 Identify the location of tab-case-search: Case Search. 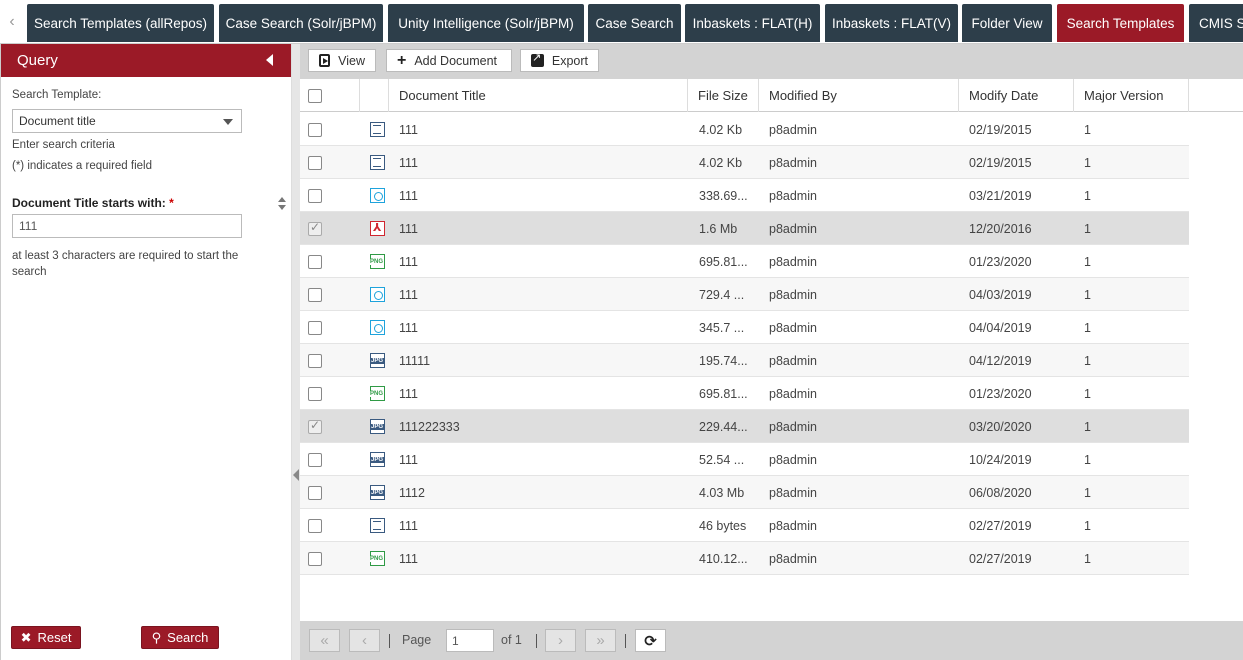
(634, 23).